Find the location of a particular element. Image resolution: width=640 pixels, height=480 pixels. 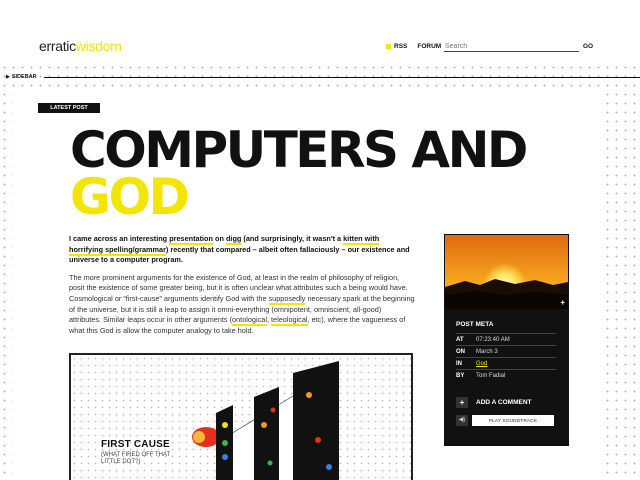

meta-key: IN is located at coordinates (459, 364).